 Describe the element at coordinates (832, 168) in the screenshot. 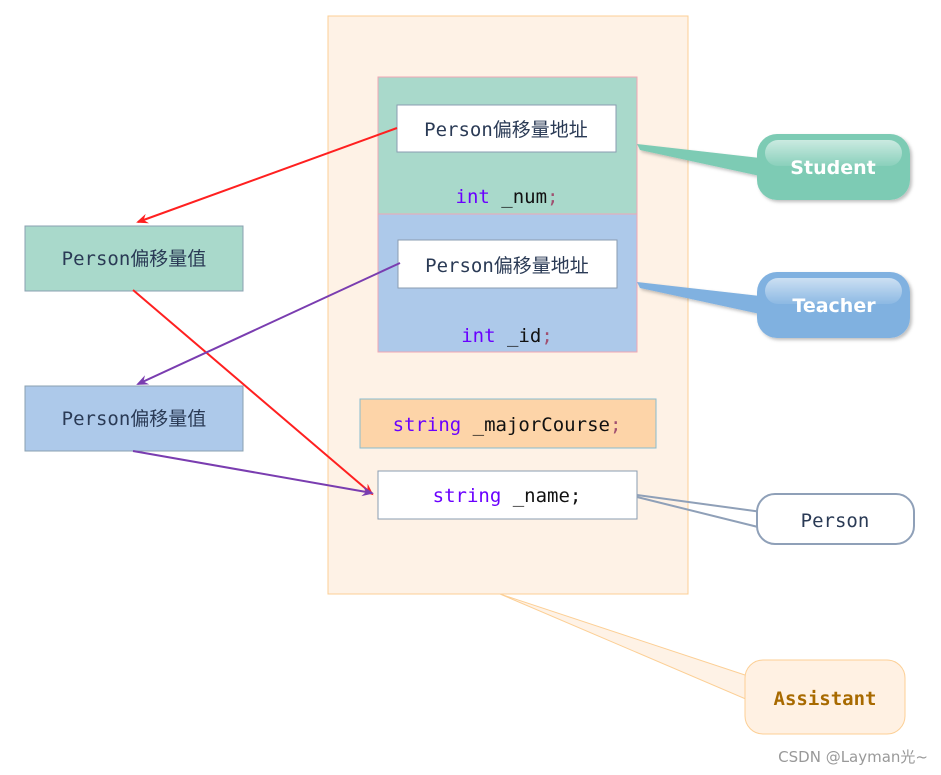

I see `student-callout-label: Student` at that location.